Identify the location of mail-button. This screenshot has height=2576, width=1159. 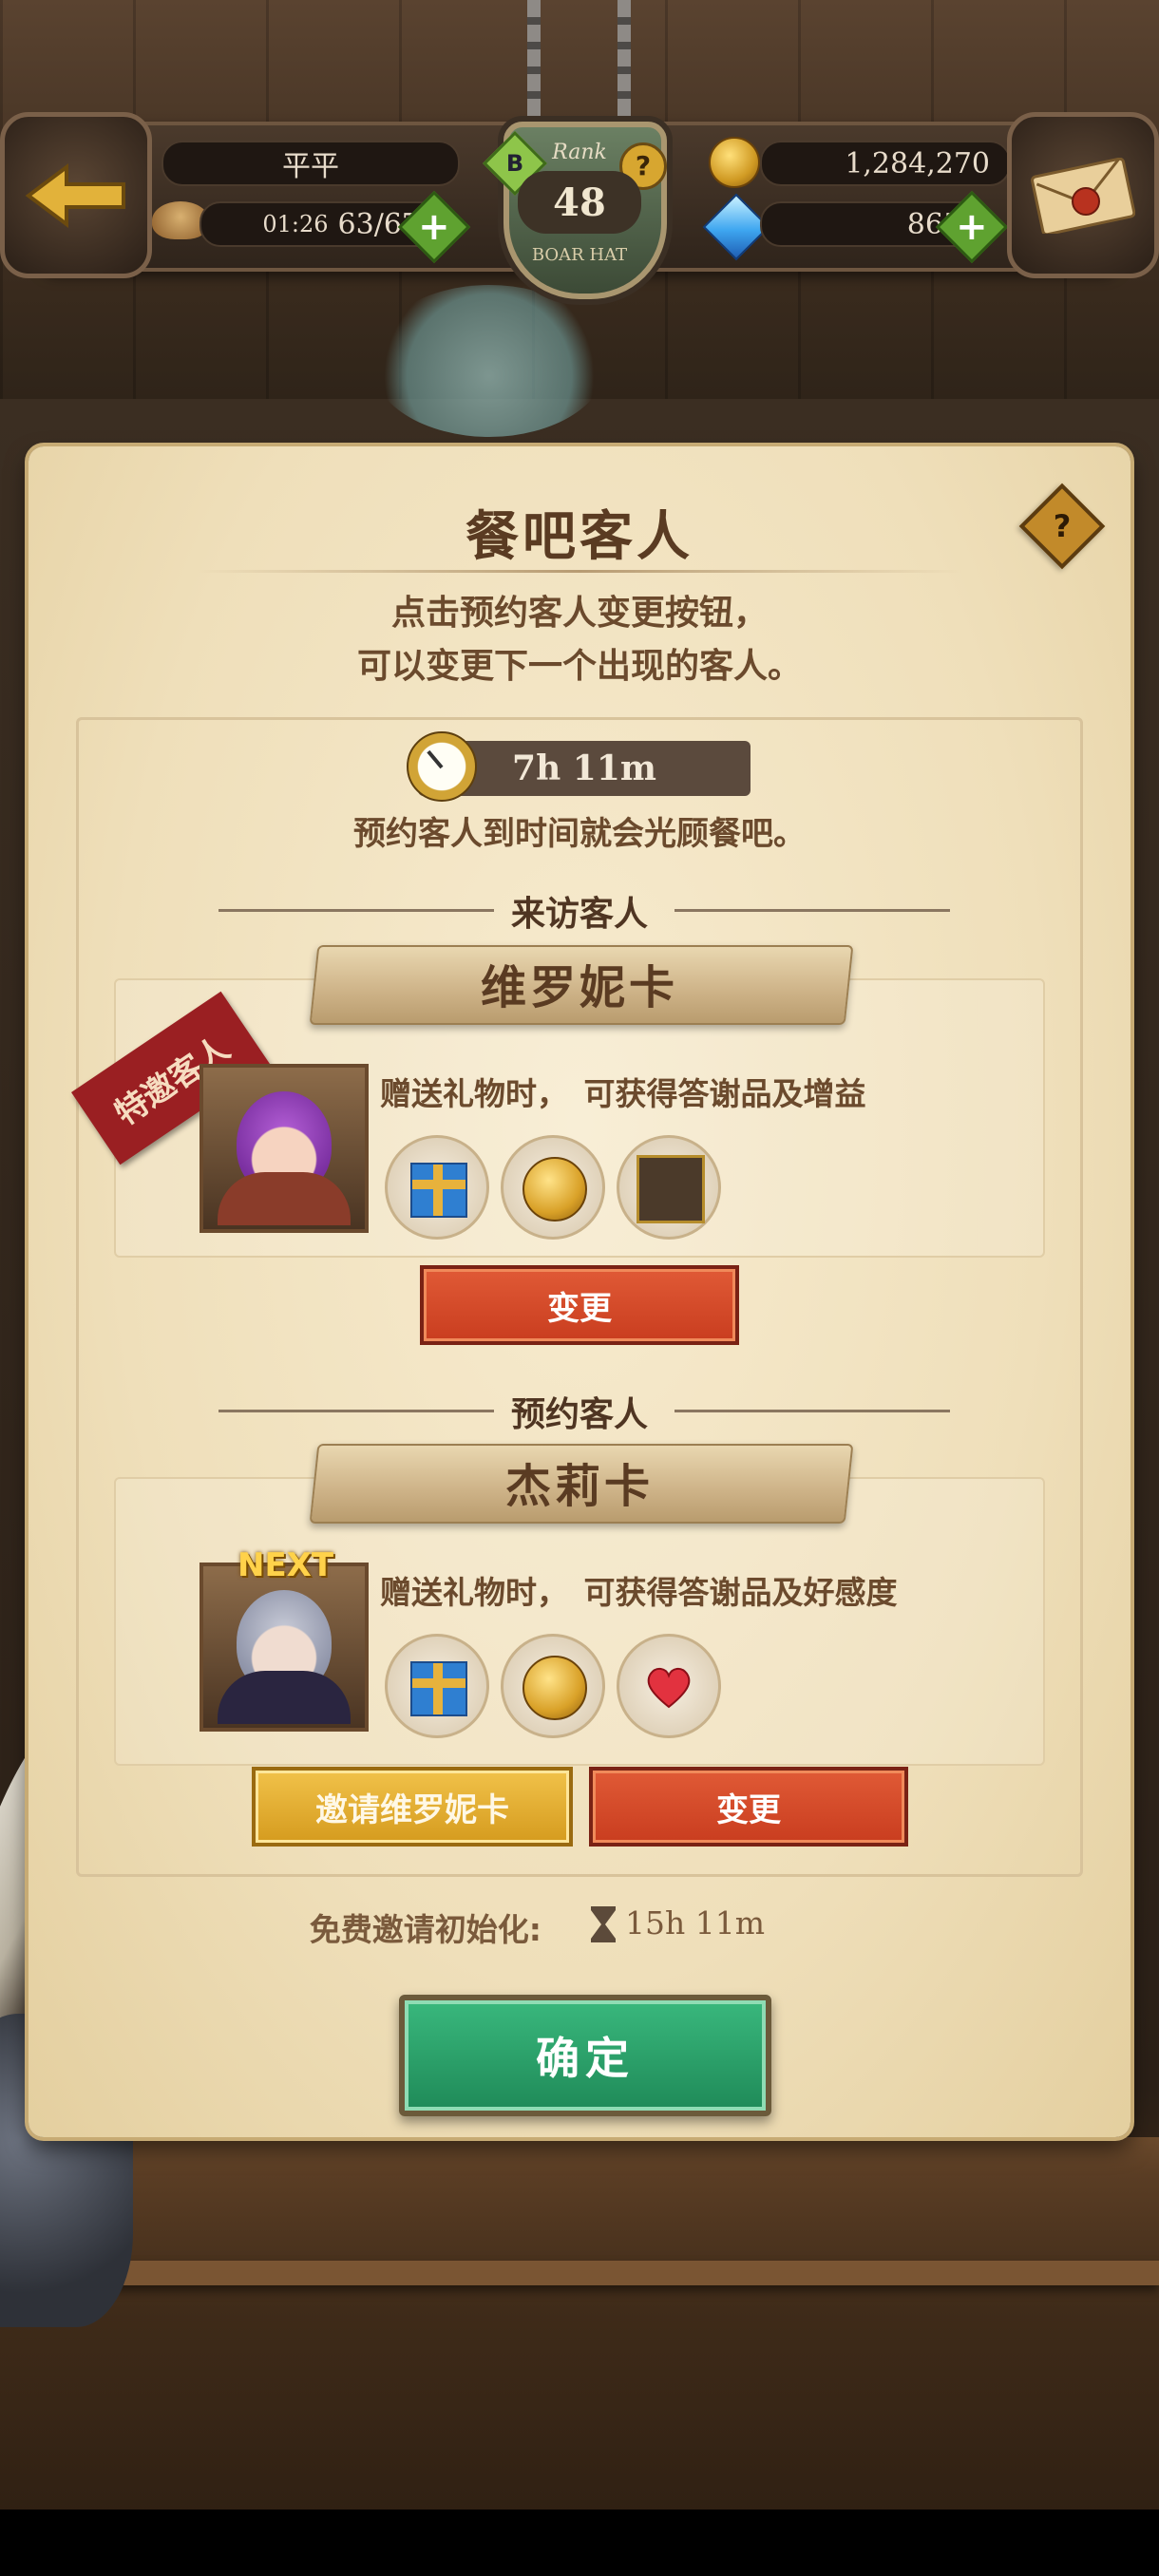
(1083, 195).